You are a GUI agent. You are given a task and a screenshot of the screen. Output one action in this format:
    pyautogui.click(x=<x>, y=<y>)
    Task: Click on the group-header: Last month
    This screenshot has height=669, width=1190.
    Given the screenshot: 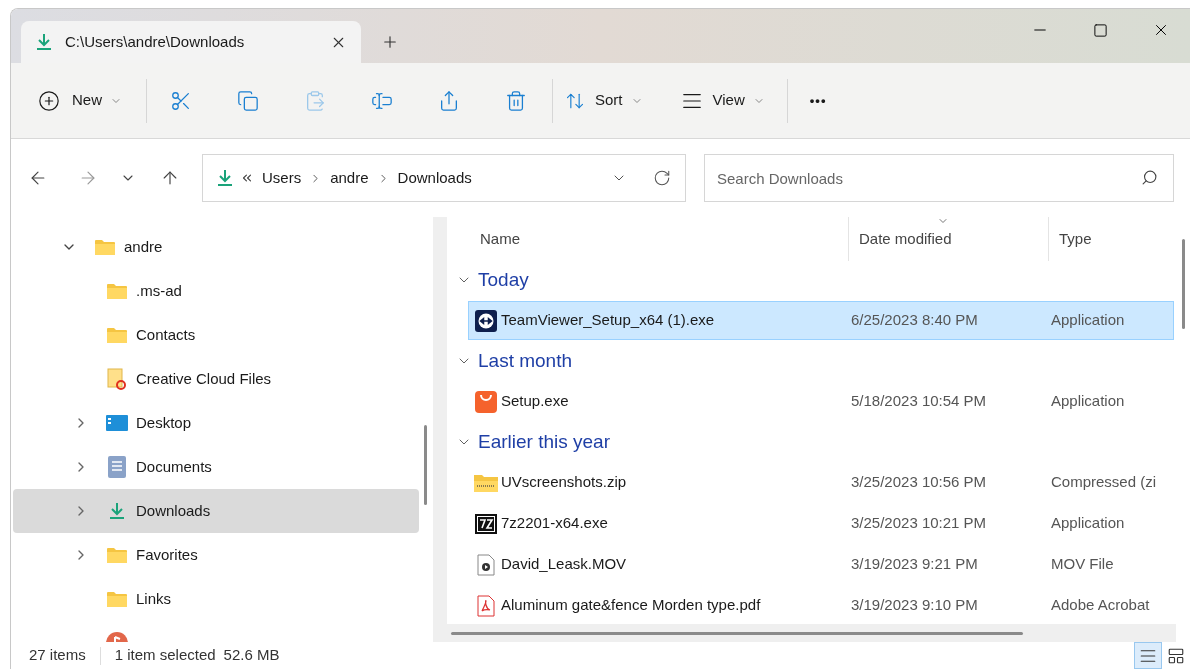 What is the action you would take?
    pyautogui.click(x=811, y=361)
    